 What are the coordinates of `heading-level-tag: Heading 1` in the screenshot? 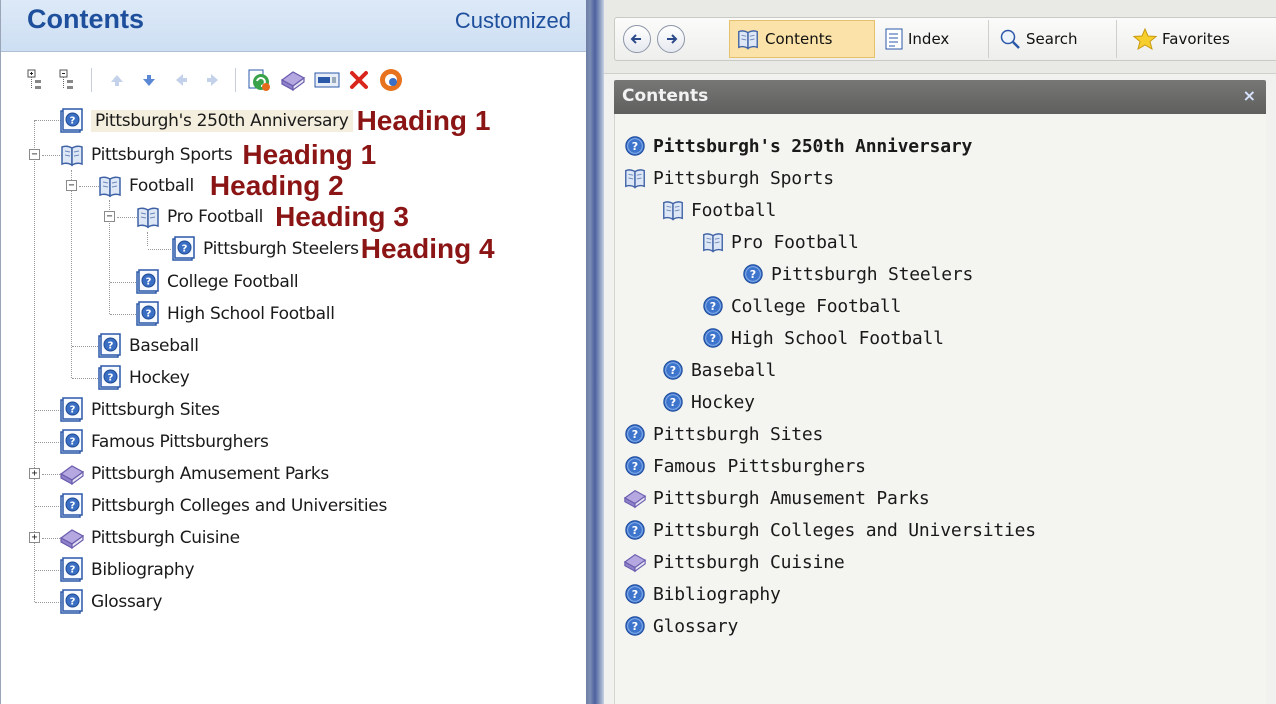 It's located at (423, 120).